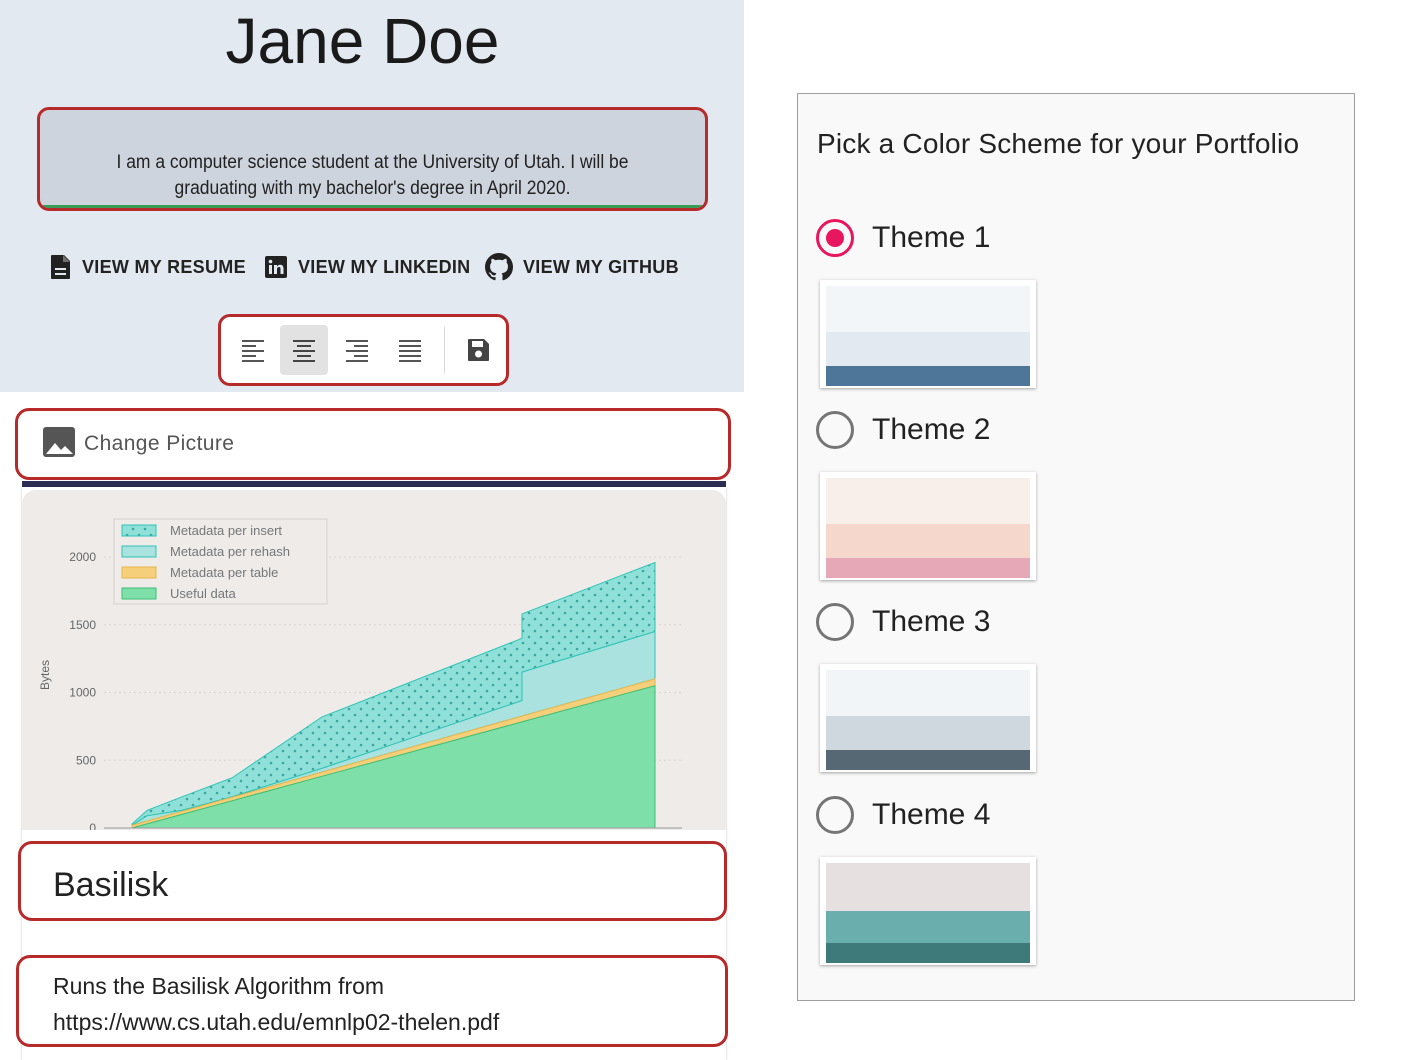 Image resolution: width=1412 pixels, height=1060 pixels. Describe the element at coordinates (110, 885) in the screenshot. I see `project-title: Basilisk` at that location.